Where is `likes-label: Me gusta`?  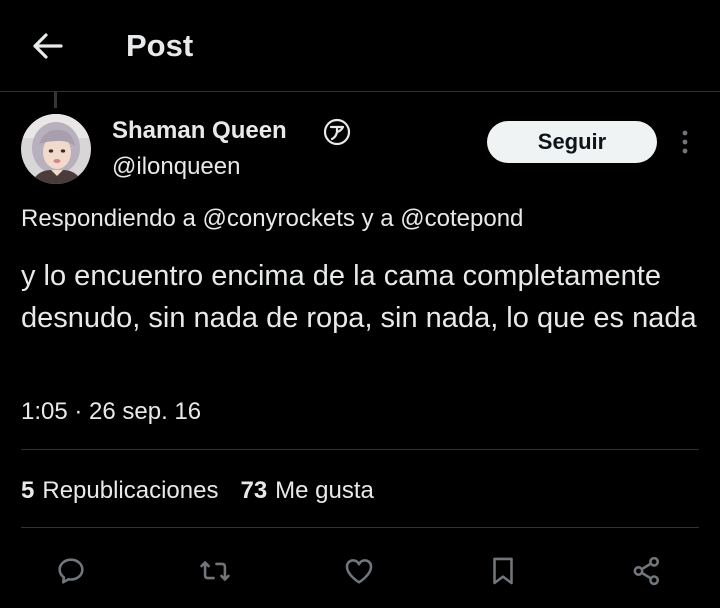
likes-label: Me gusta is located at coordinates (324, 490).